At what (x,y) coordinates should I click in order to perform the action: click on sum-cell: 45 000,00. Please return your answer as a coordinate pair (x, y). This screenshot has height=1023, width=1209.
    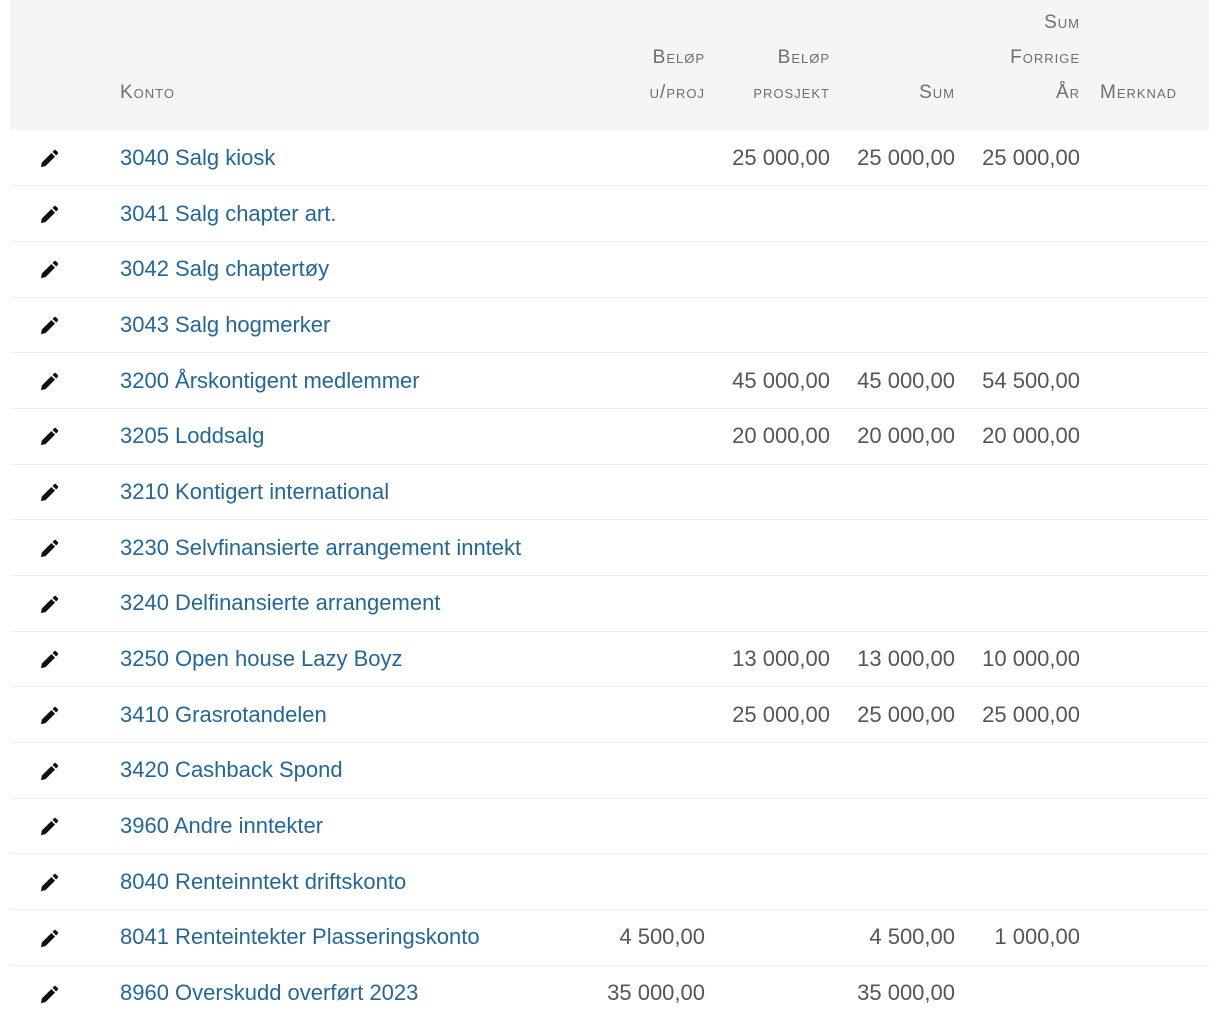
    Looking at the image, I should click on (906, 380).